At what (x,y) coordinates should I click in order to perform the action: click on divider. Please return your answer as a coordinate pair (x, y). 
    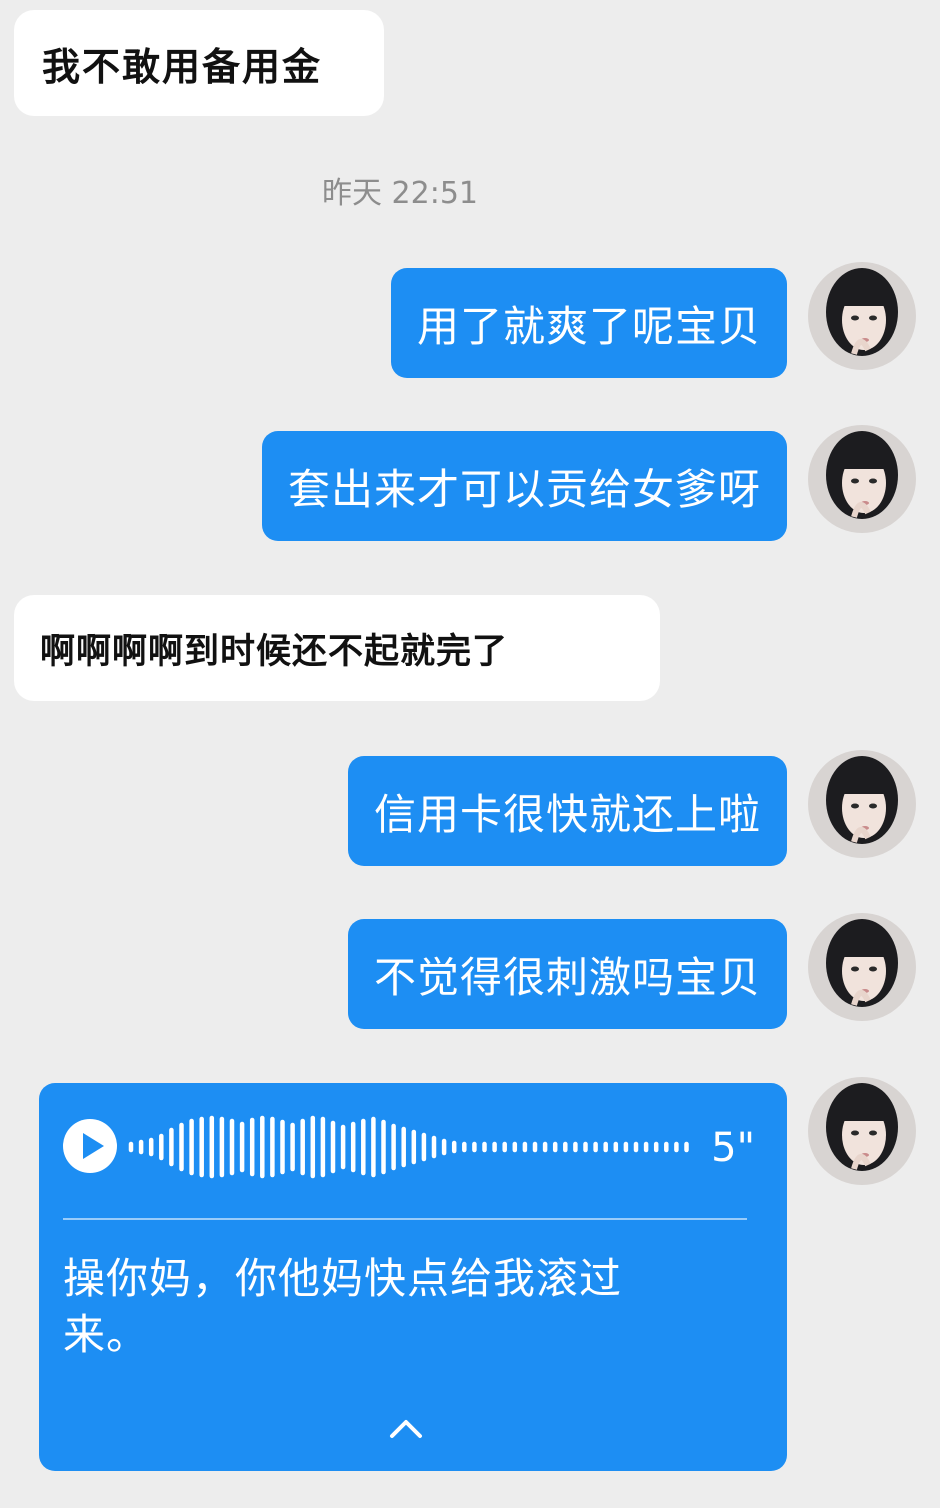
    Looking at the image, I should click on (405, 1219).